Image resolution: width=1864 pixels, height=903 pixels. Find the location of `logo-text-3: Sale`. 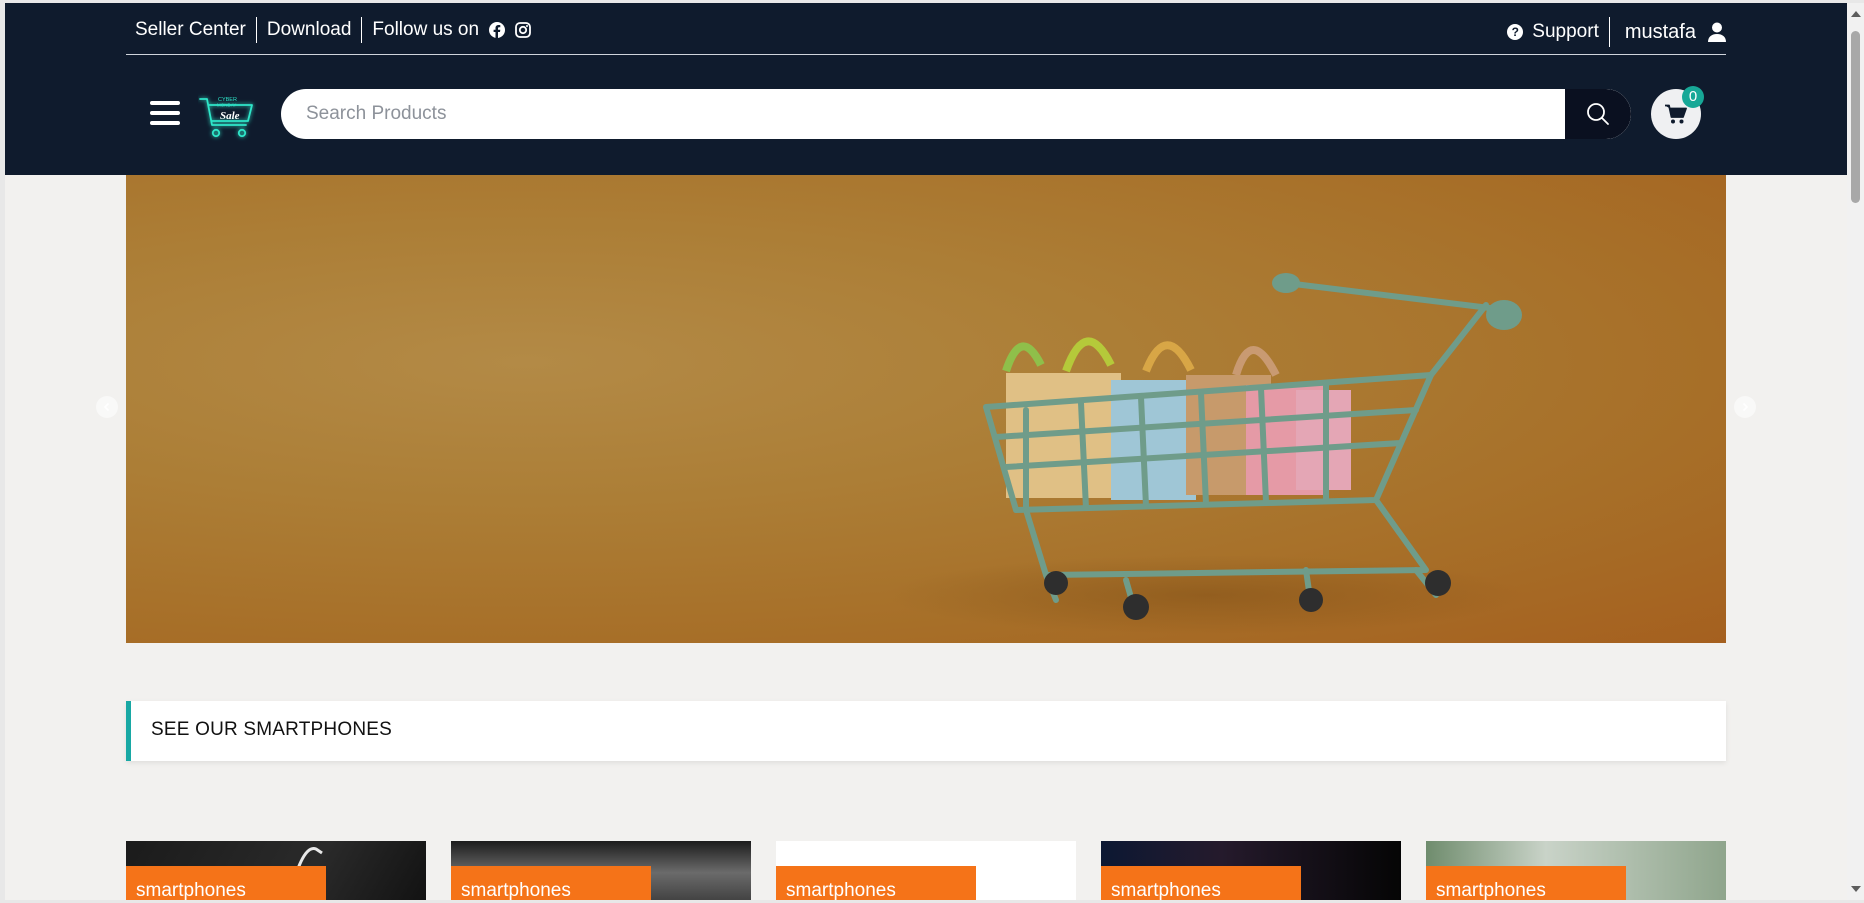

logo-text-3: Sale is located at coordinates (230, 116).